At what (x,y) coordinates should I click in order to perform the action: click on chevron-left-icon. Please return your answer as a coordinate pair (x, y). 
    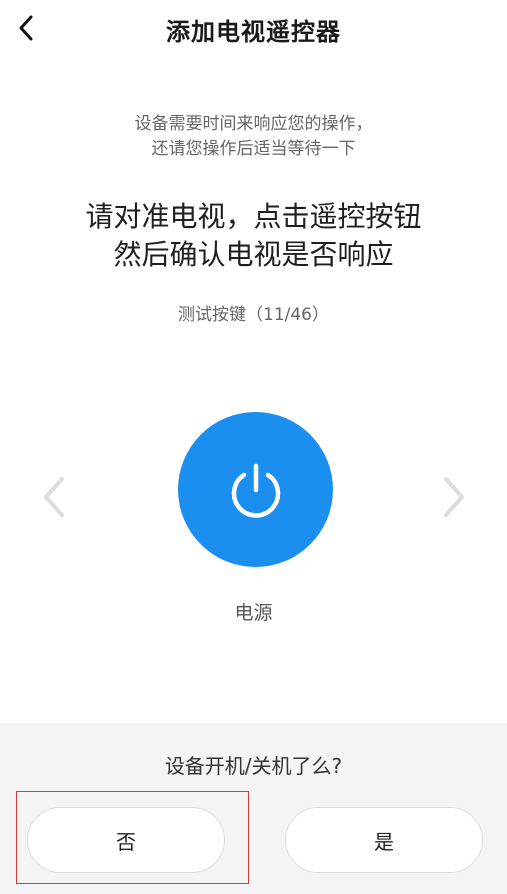
    Looking at the image, I should click on (54, 497).